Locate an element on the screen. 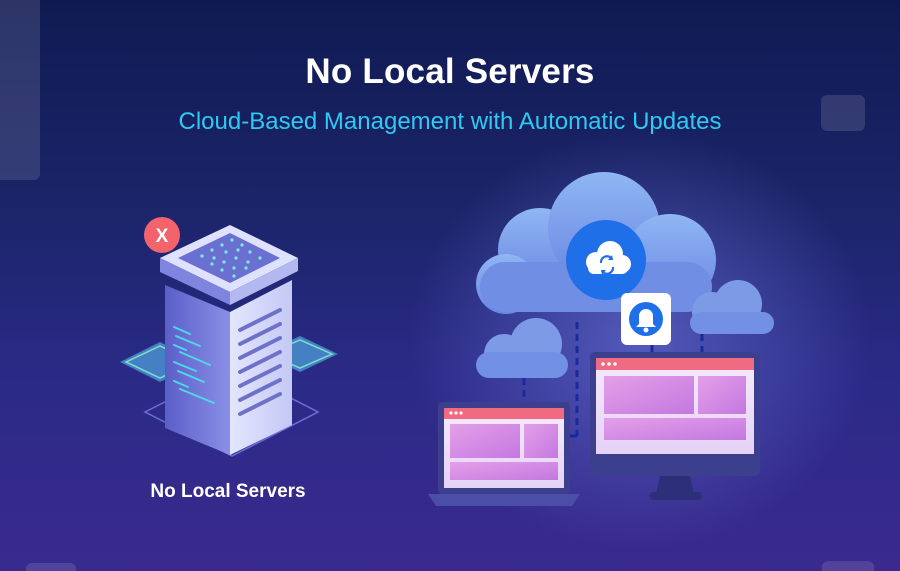 This screenshot has width=900, height=571. error-badge-label: X is located at coordinates (162, 236).